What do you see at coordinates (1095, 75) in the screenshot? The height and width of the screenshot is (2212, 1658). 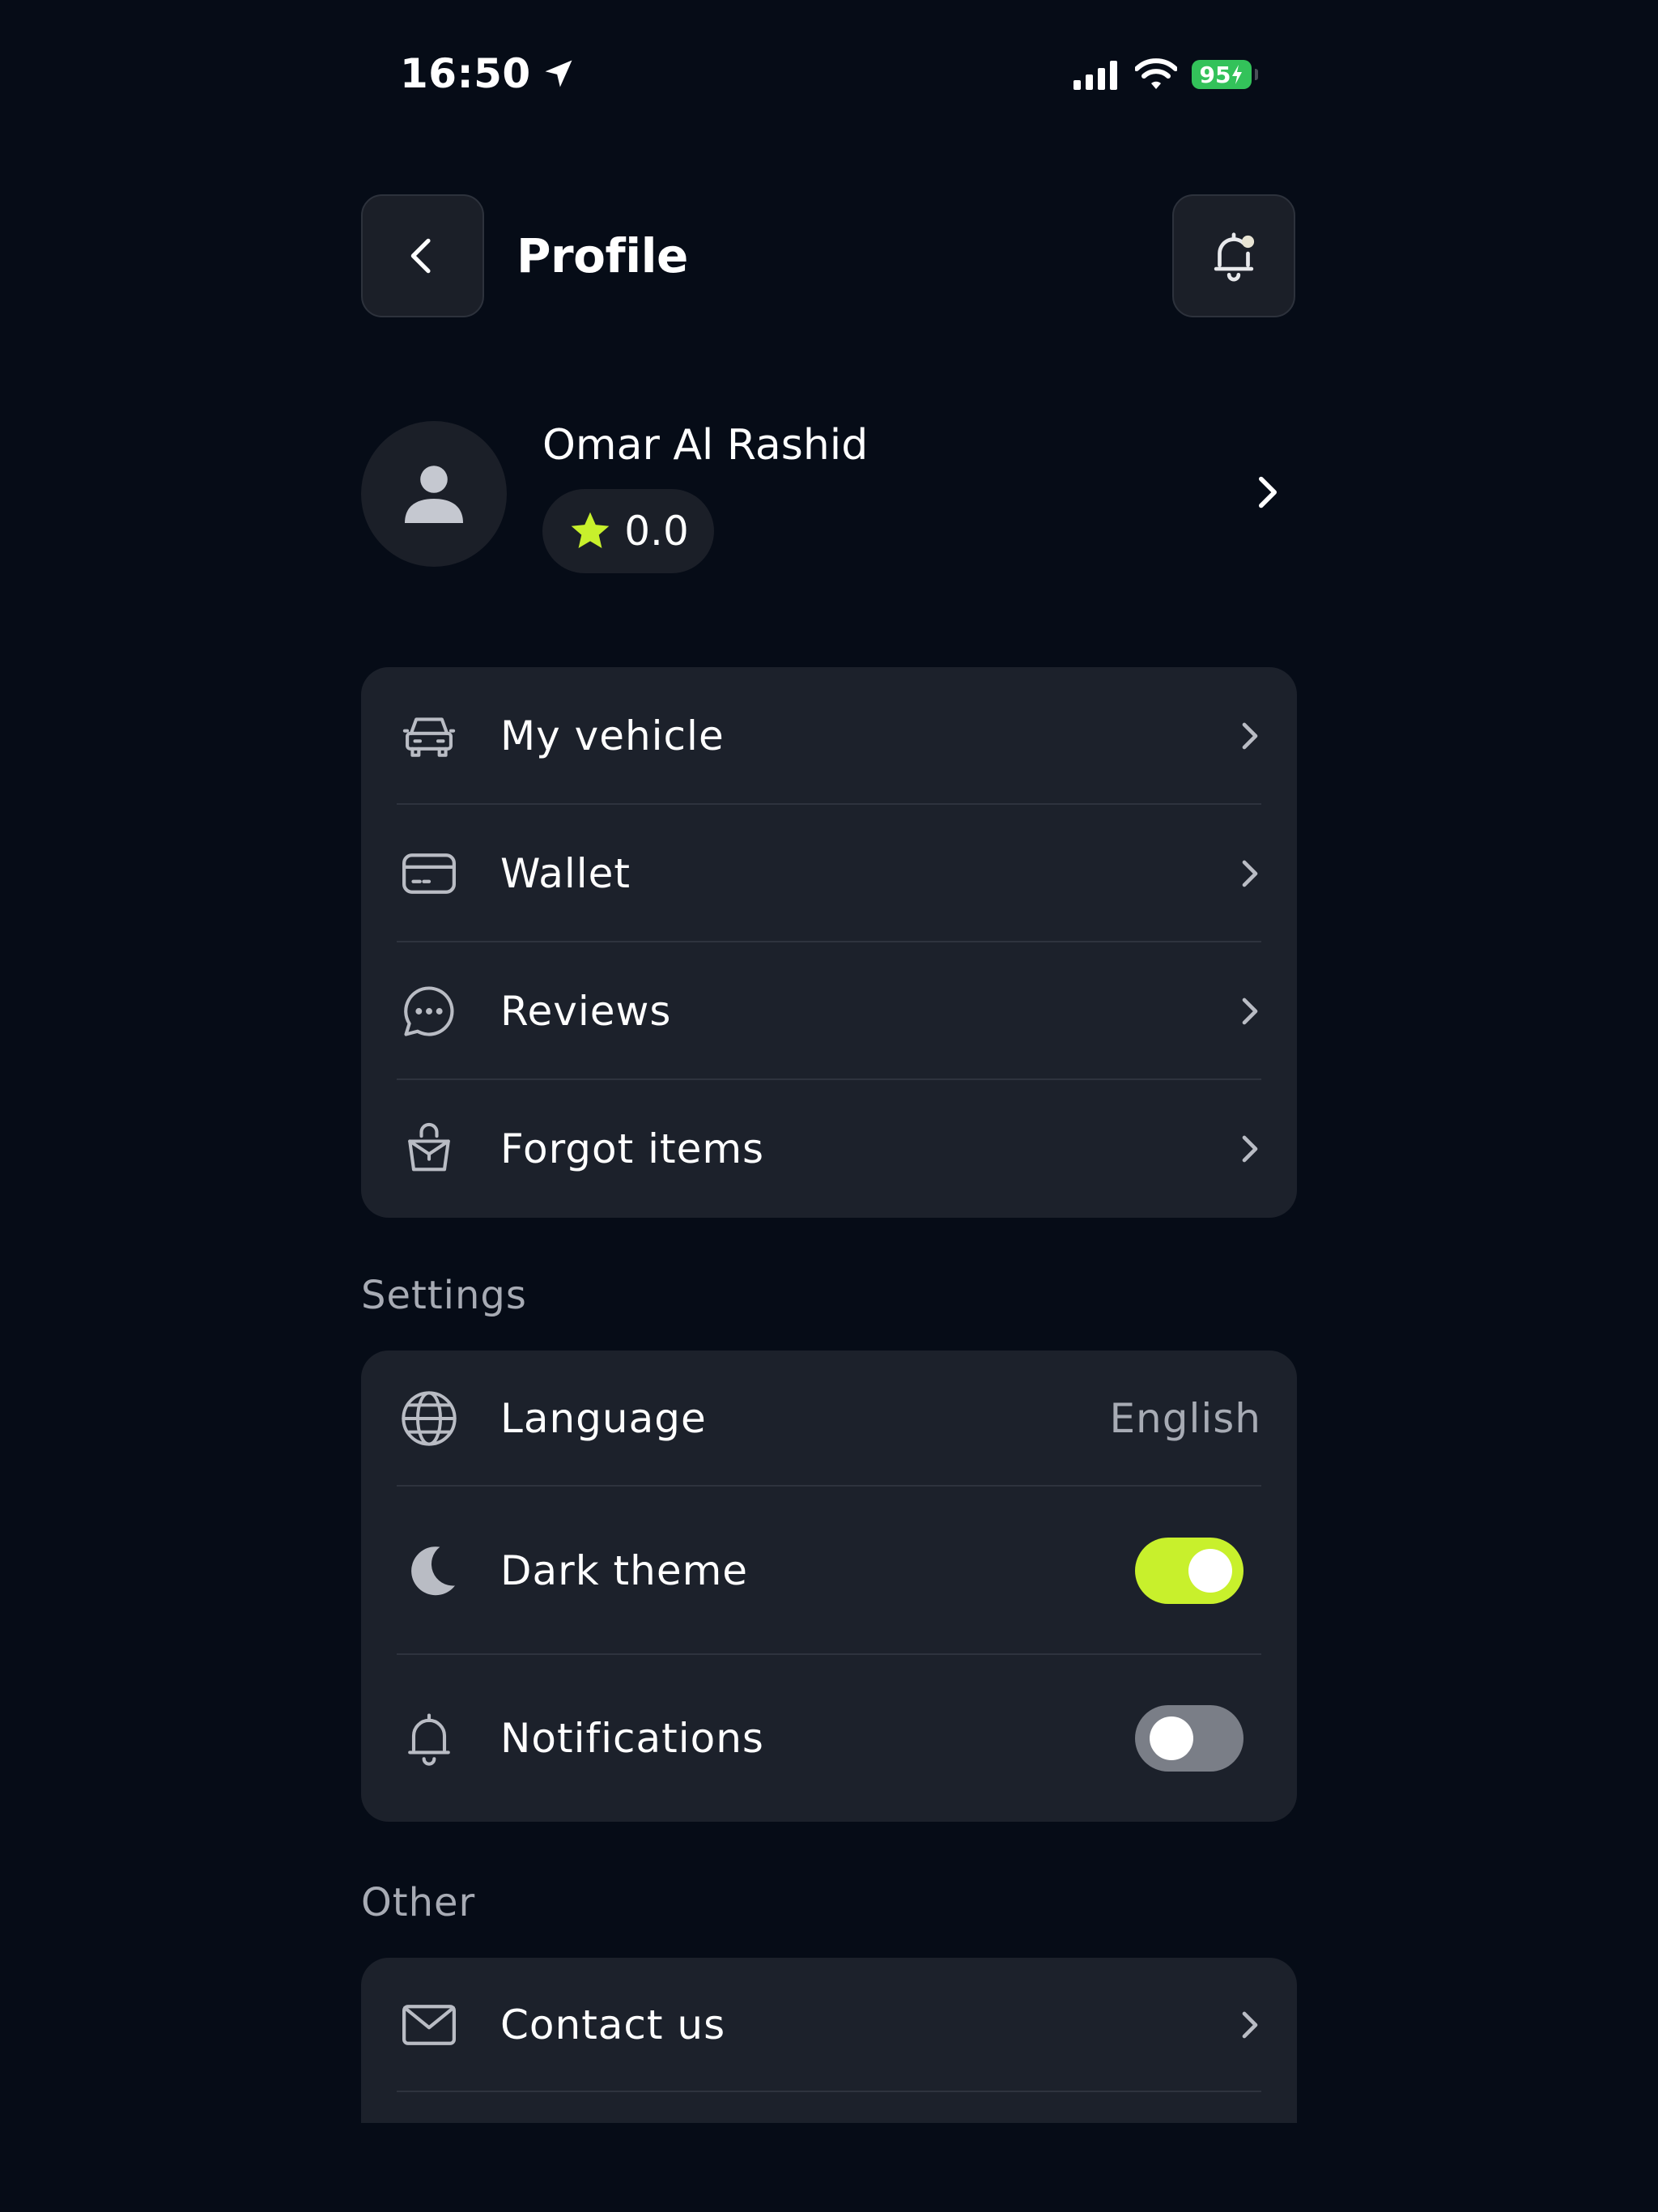 I see `cellular-signal-icon` at bounding box center [1095, 75].